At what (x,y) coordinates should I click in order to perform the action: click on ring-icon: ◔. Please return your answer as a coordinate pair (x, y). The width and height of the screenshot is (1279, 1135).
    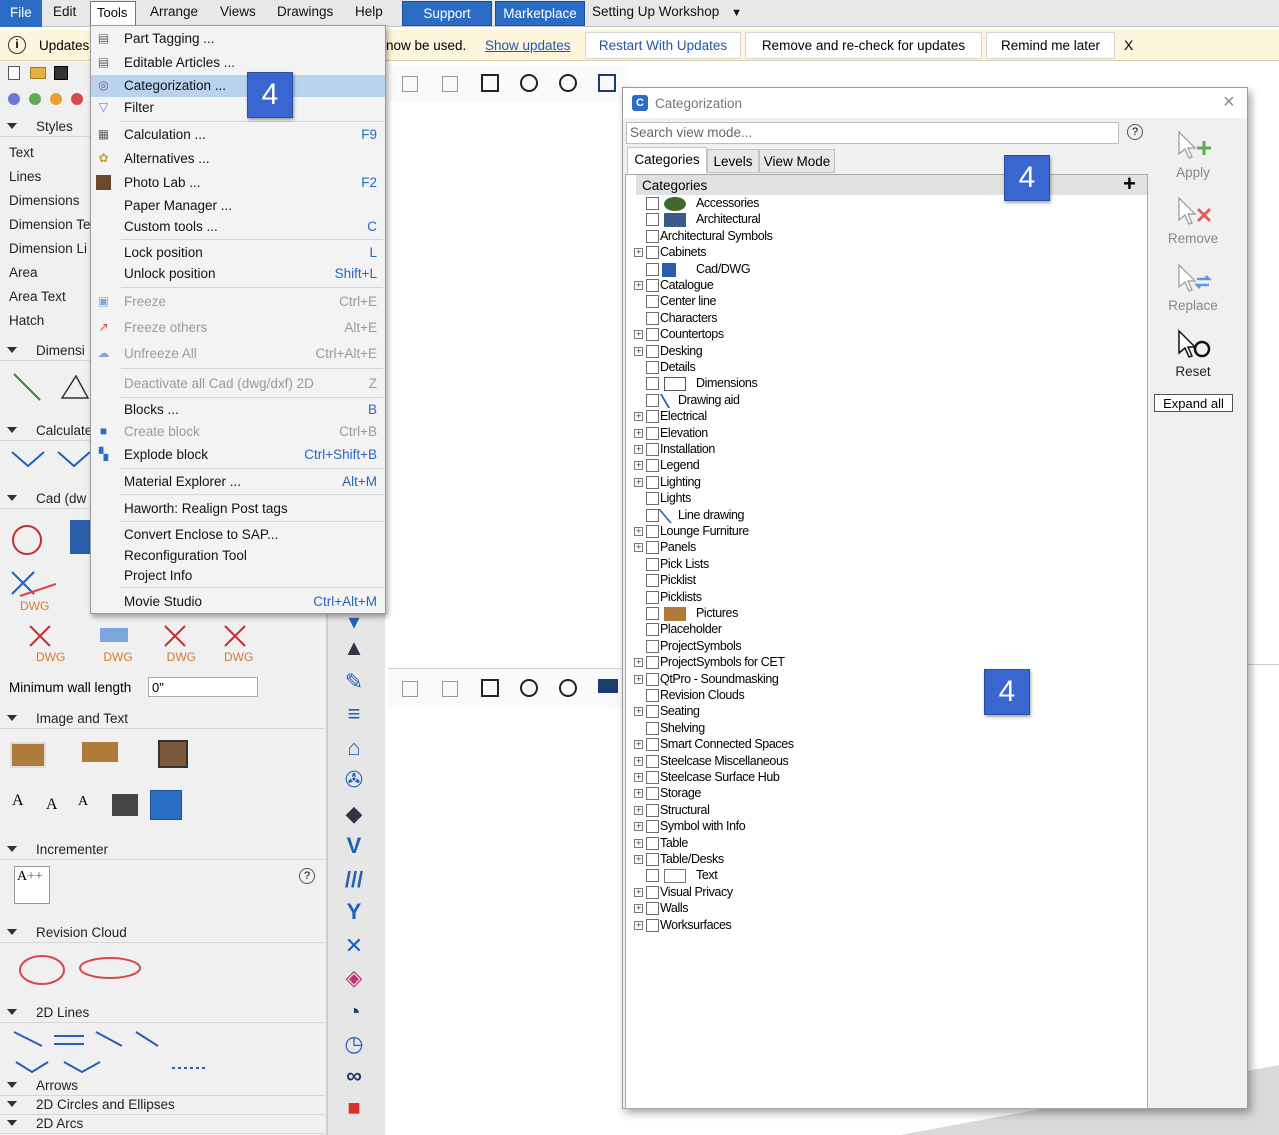
    Looking at the image, I should click on (354, 1012).